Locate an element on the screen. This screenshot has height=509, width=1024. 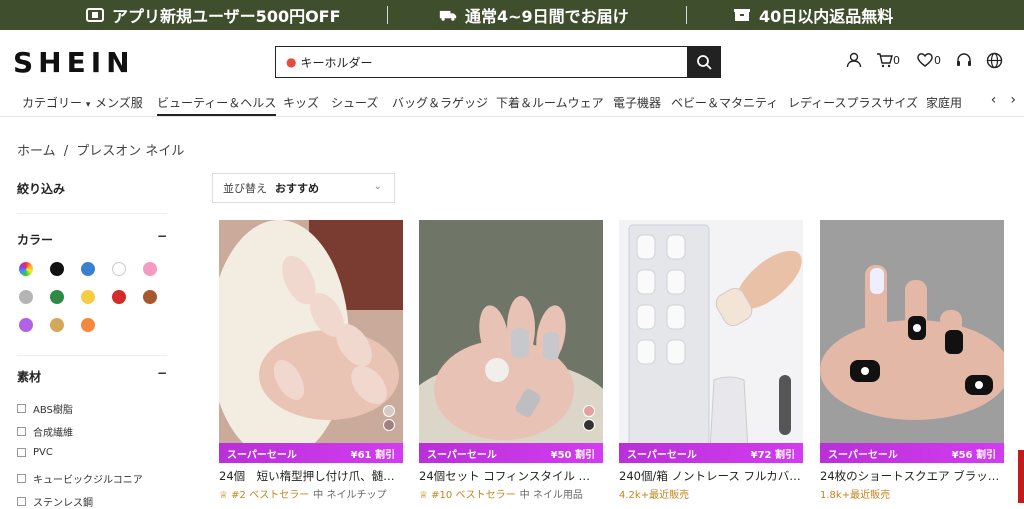
nav-item-mens: メンズ服 is located at coordinates (119, 105).